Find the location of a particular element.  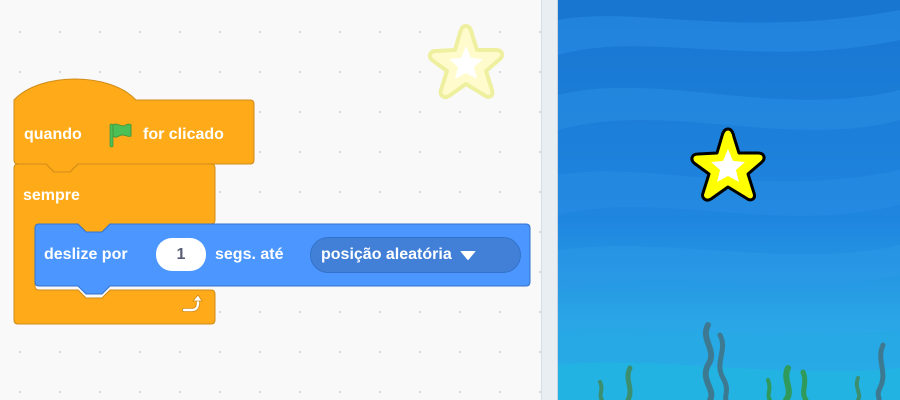

glide-block-label-start: deslize por is located at coordinates (86, 254).